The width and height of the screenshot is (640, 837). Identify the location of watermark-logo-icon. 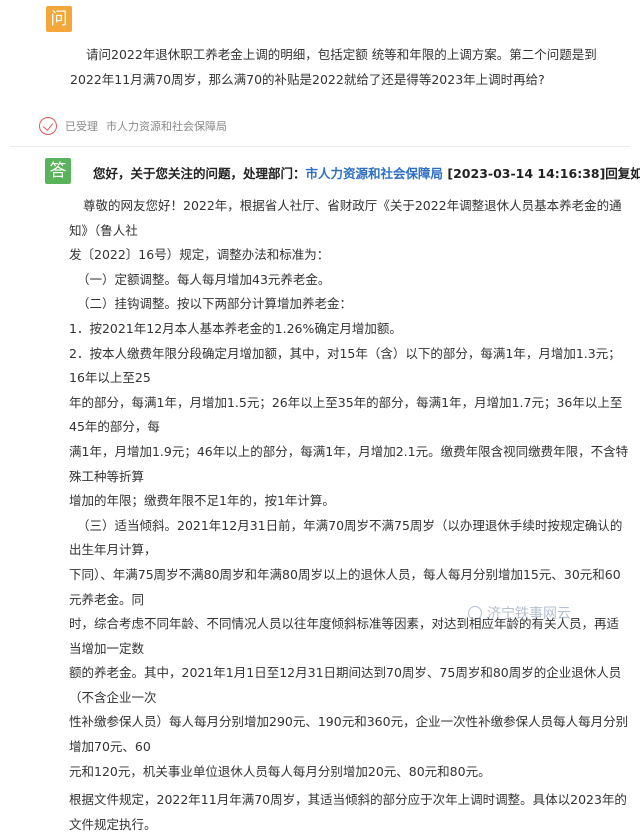
(475, 613).